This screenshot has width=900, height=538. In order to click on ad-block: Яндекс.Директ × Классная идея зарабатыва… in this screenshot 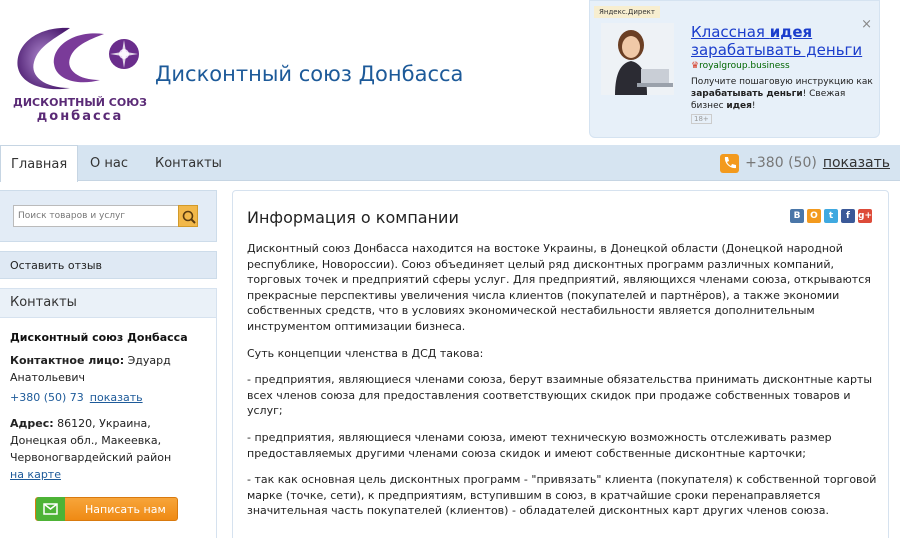, I will do `click(734, 69)`.